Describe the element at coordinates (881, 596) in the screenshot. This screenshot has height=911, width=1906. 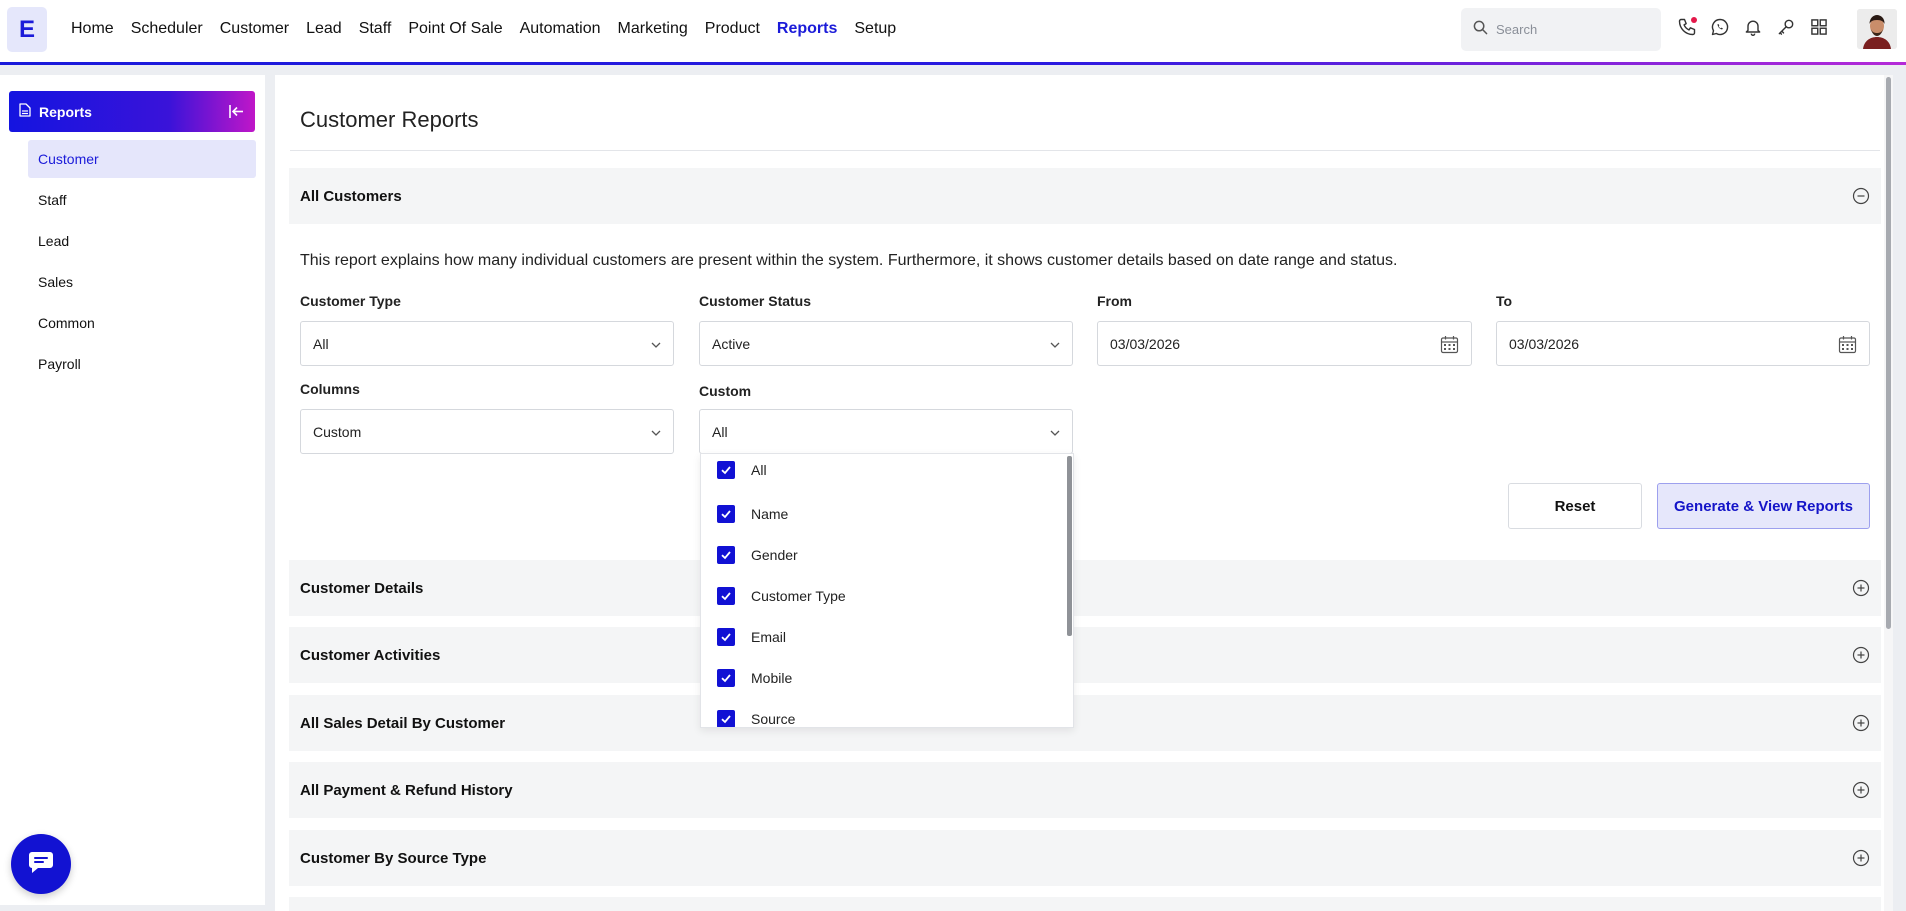
I see `option-customer-type: Customer Type` at that location.